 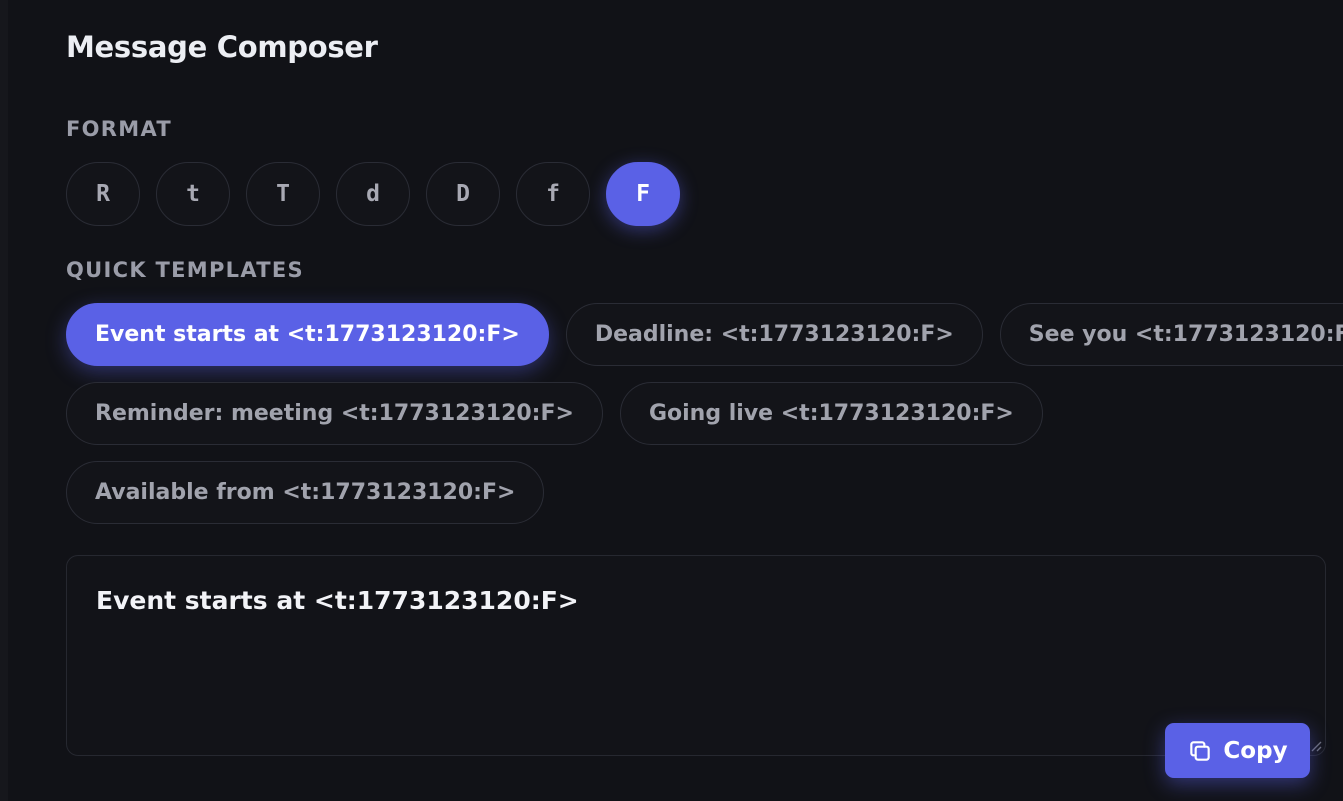 What do you see at coordinates (334, 413) in the screenshot?
I see `template-chip: Reminder: meeting <t:1773123120:F>` at bounding box center [334, 413].